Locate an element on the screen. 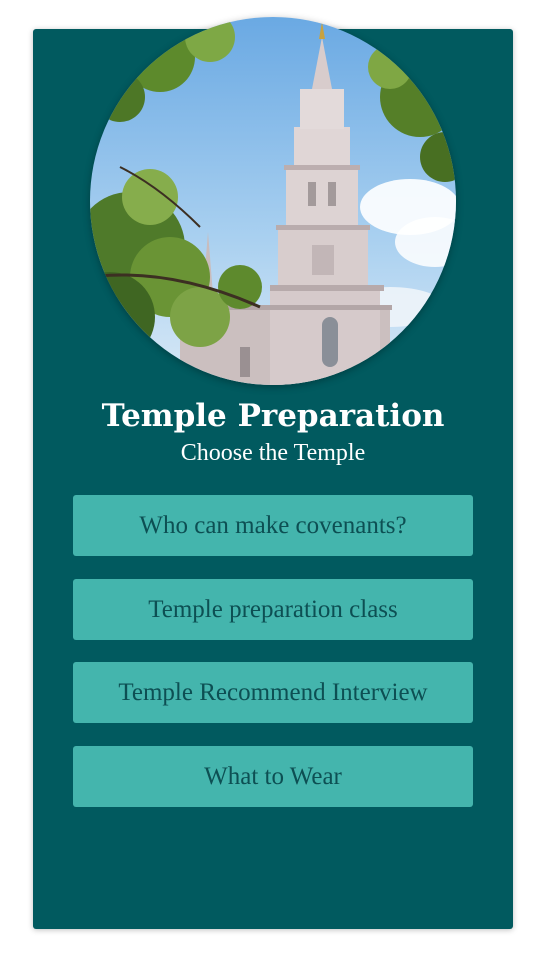 The height and width of the screenshot is (960, 540). temple-recommend-interview-button: Temple Recommend Interview is located at coordinates (273, 692).